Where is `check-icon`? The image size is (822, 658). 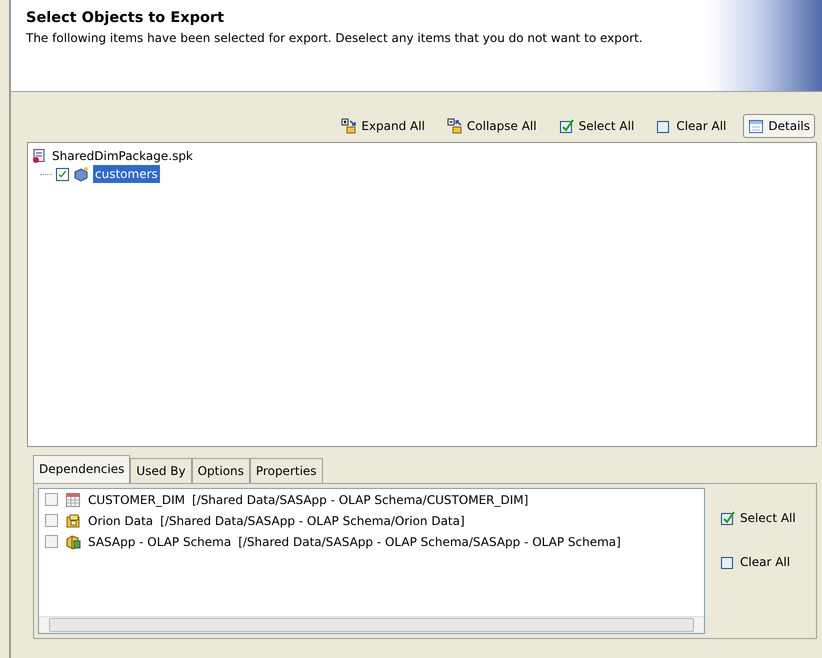 check-icon is located at coordinates (62, 174).